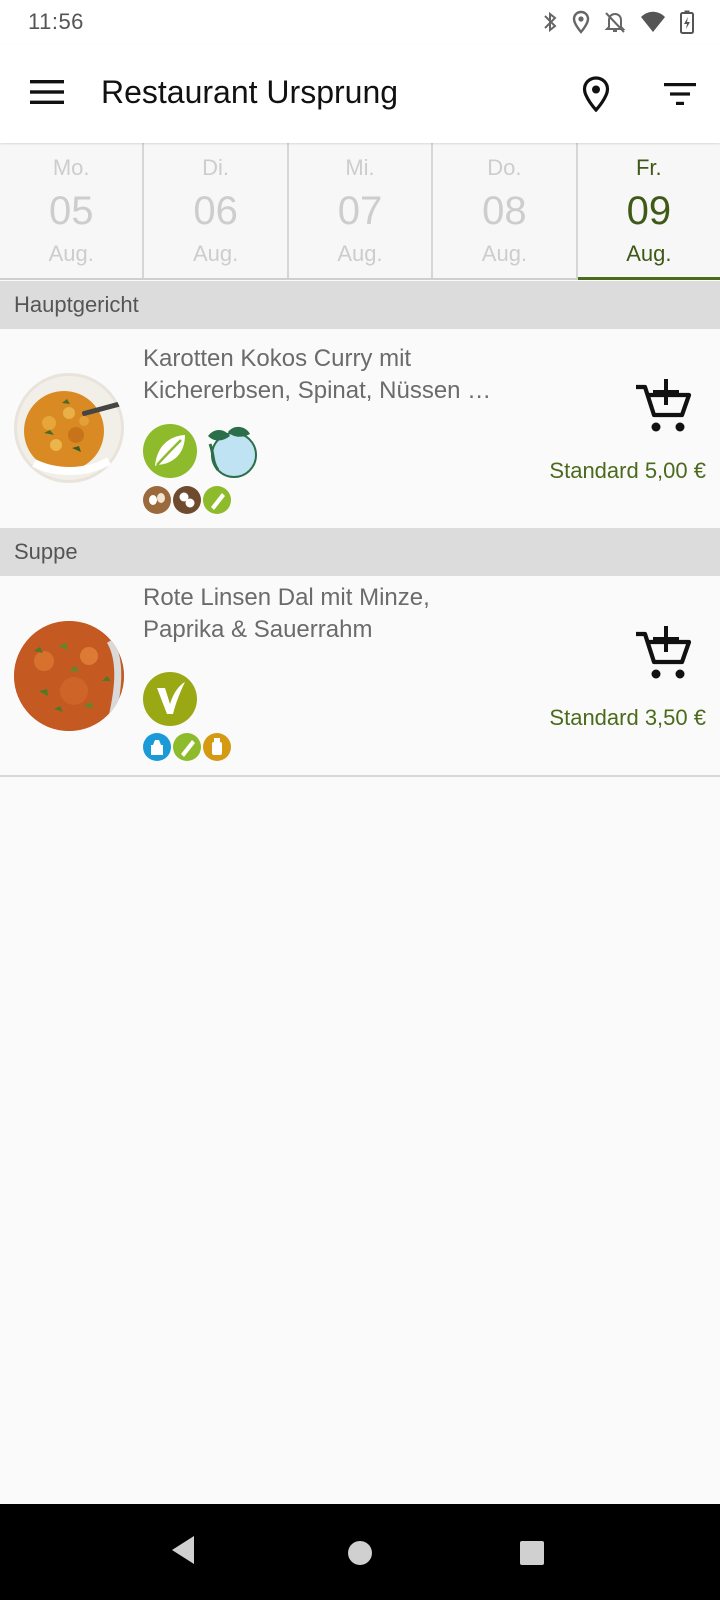  Describe the element at coordinates (360, 776) in the screenshot. I see `list-divider` at that location.